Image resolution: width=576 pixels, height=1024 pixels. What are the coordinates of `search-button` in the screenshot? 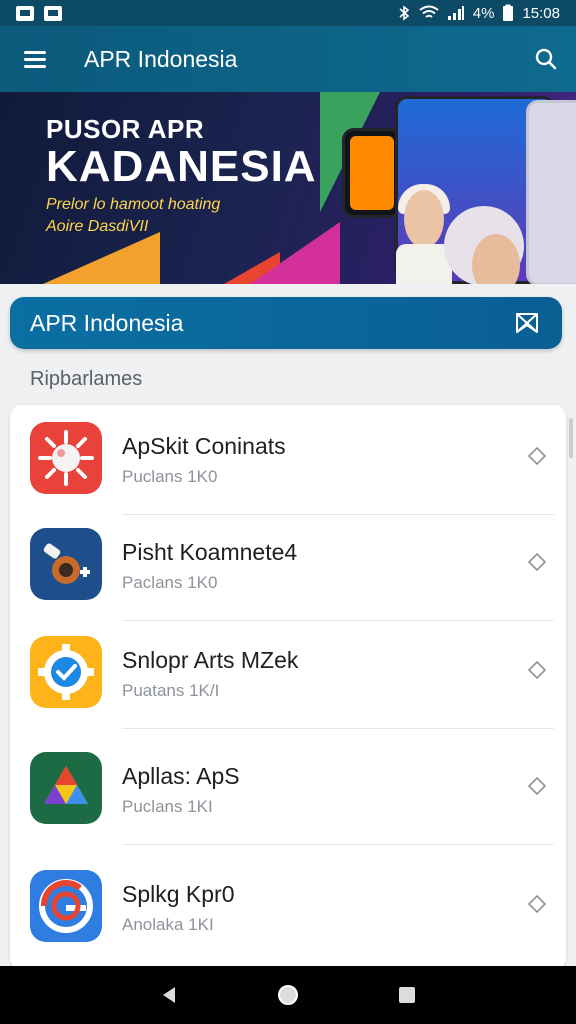 It's located at (546, 59).